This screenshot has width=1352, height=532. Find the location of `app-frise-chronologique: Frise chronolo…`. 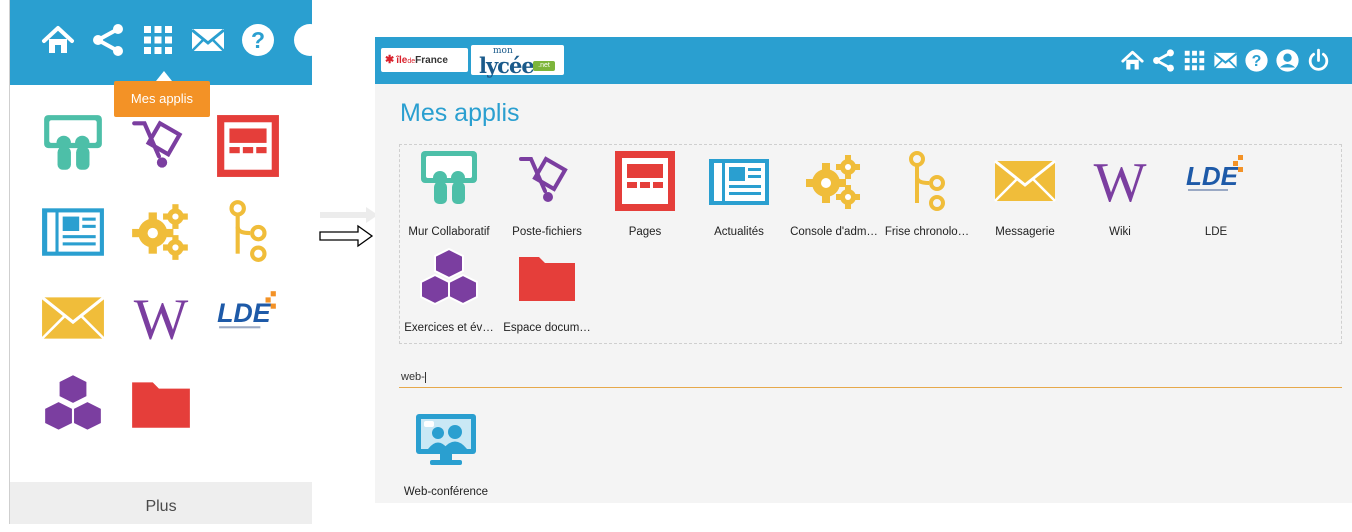

app-frise-chronologique: Frise chronolo… is located at coordinates (927, 196).